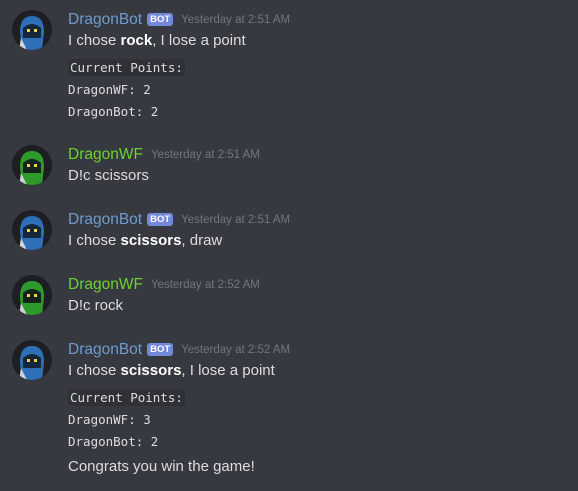 The image size is (578, 491). I want to click on bold-text: rock, so click(136, 40).